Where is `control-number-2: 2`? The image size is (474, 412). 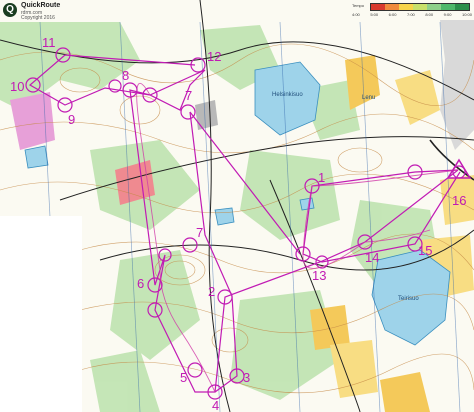
control-number-2: 2 is located at coordinates (211, 291).